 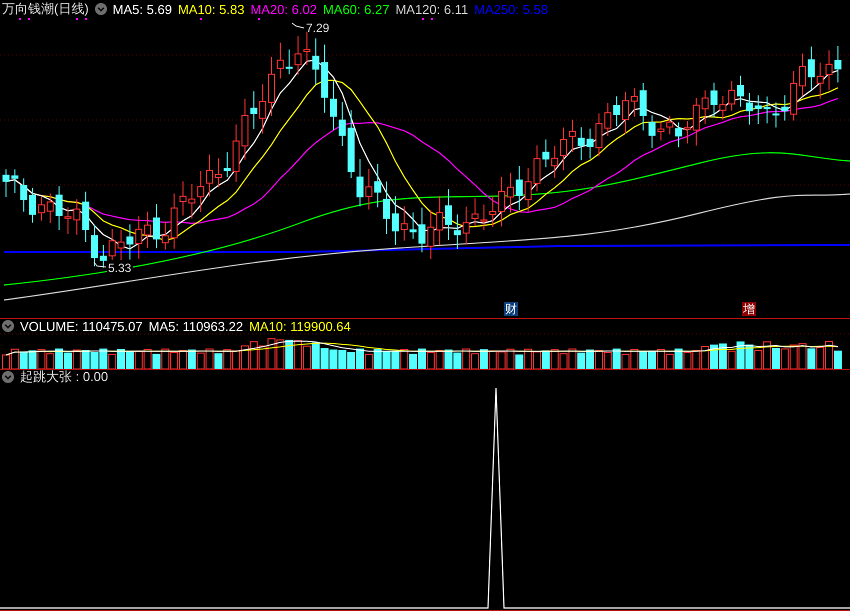 What do you see at coordinates (142, 9) in the screenshot?
I see `ma-legend-label: MA5: 5.69` at bounding box center [142, 9].